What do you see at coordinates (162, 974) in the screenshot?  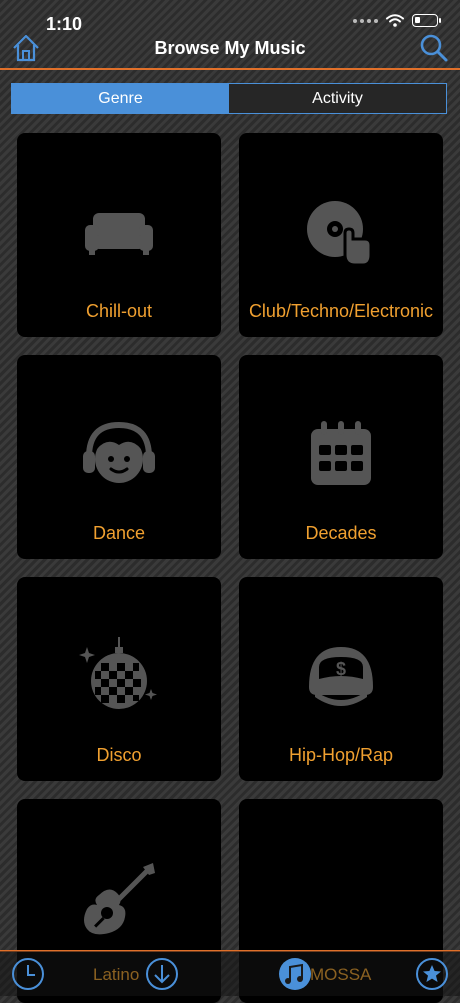 I see `download-icon` at bounding box center [162, 974].